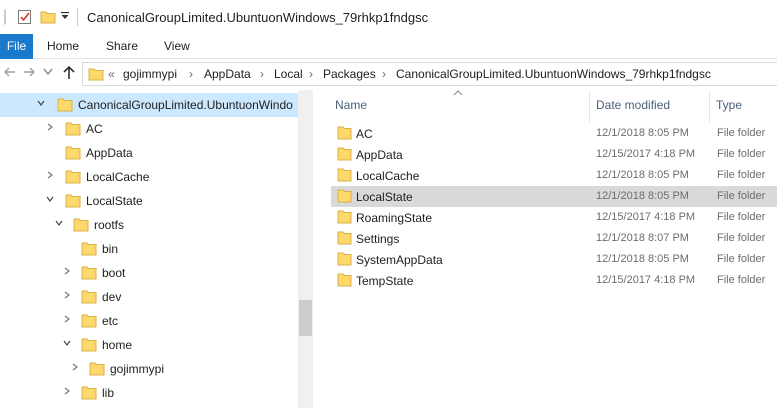 This screenshot has width=777, height=408. Describe the element at coordinates (388, 46) in the screenshot. I see `ribbon-tabs: File Home Share View` at that location.